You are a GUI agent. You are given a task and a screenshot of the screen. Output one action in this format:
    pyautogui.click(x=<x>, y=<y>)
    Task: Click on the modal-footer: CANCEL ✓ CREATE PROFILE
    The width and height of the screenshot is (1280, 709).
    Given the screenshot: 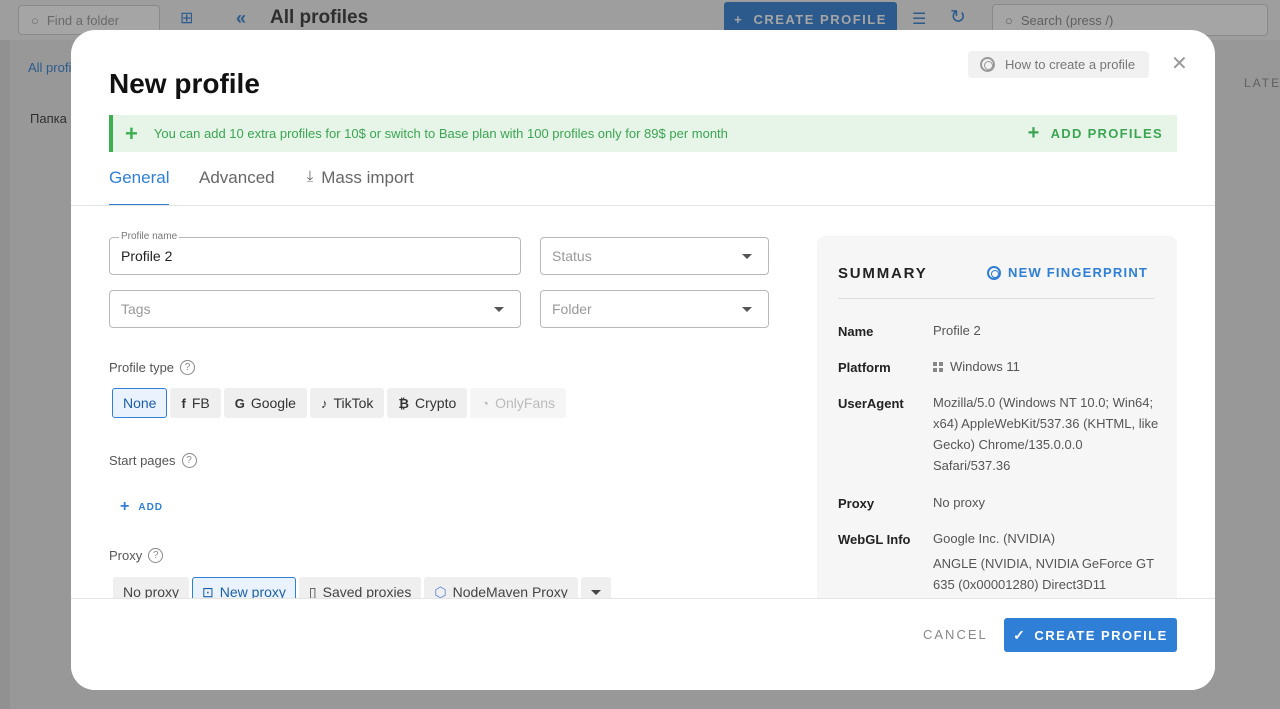 What is the action you would take?
    pyautogui.click(x=643, y=644)
    